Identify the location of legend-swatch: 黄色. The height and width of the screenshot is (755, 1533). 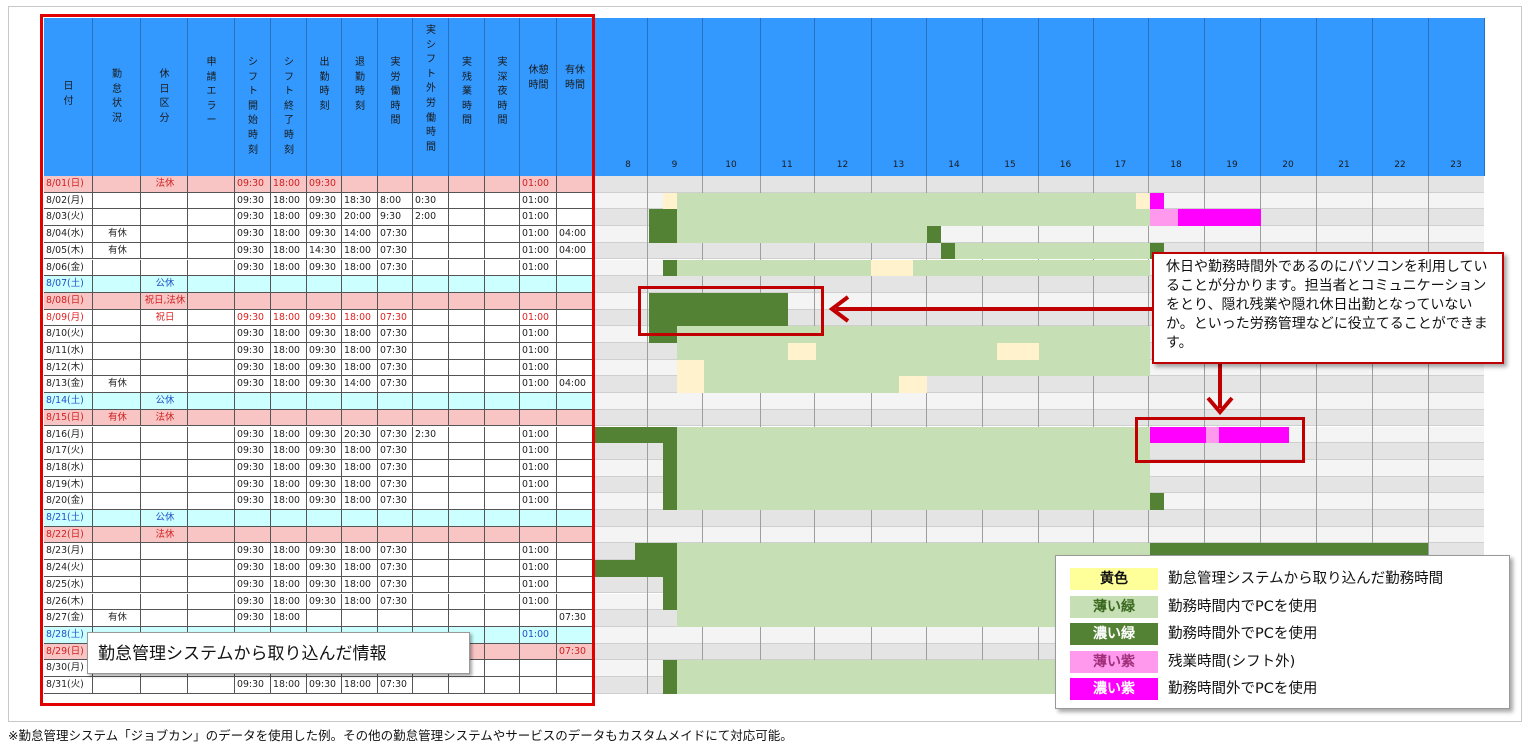
(1114, 579).